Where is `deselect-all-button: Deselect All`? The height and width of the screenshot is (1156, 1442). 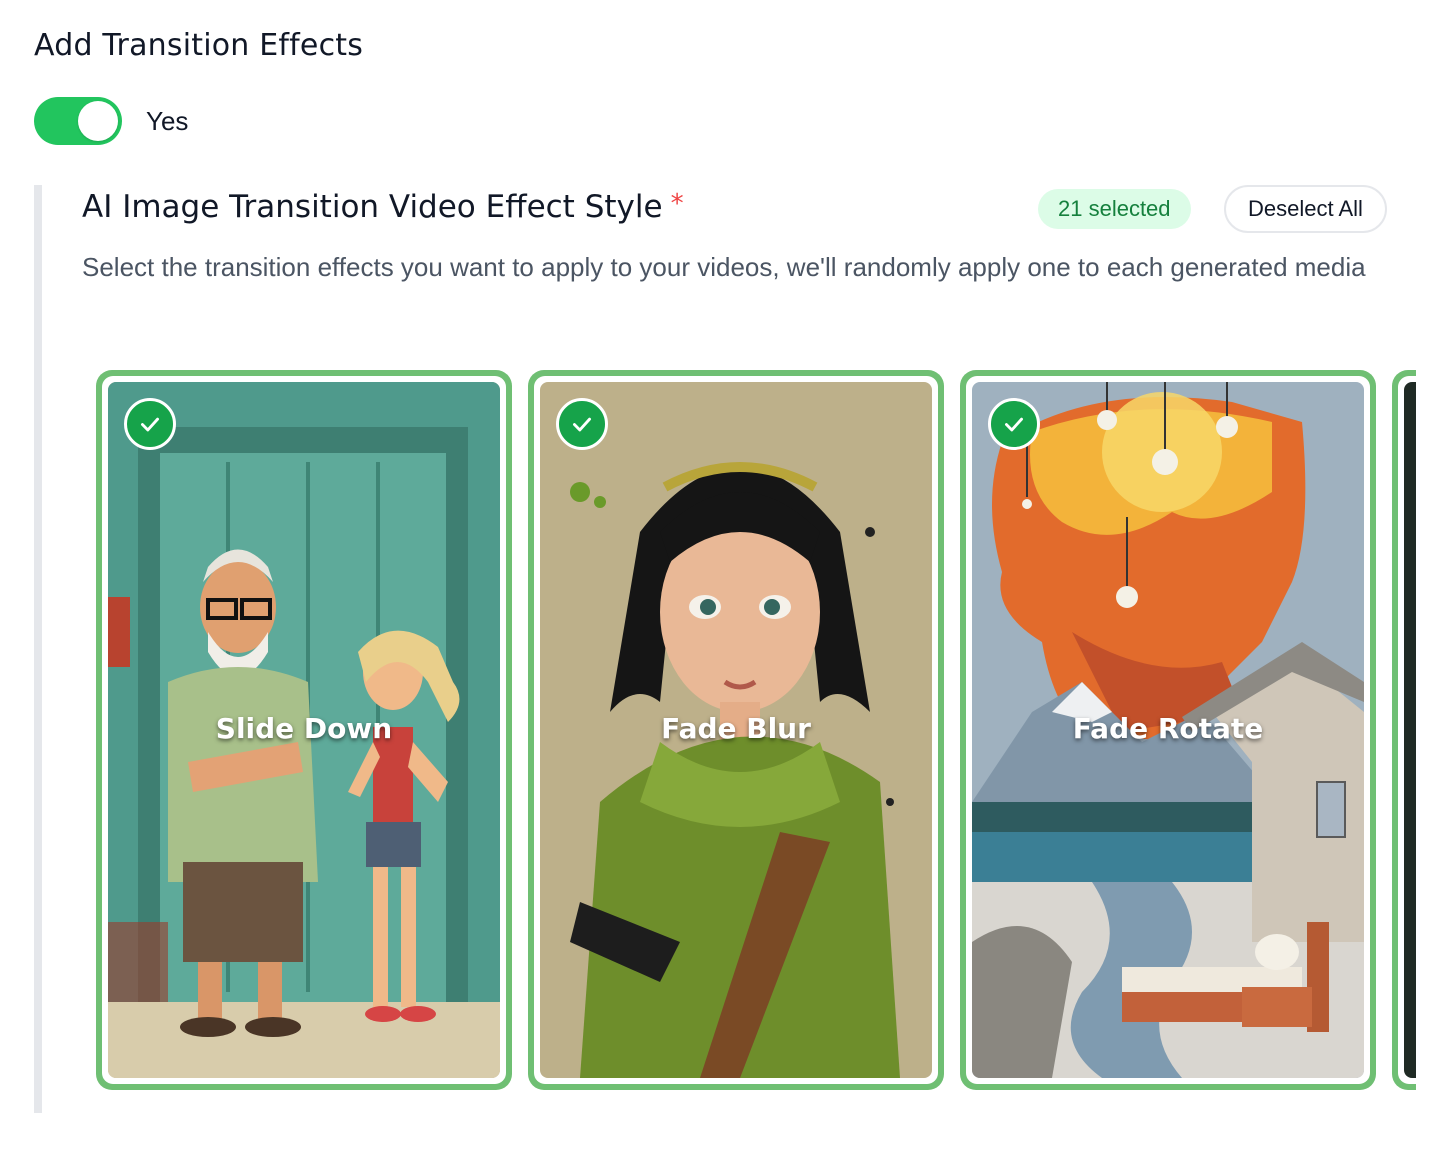 deselect-all-button: Deselect All is located at coordinates (1305, 209).